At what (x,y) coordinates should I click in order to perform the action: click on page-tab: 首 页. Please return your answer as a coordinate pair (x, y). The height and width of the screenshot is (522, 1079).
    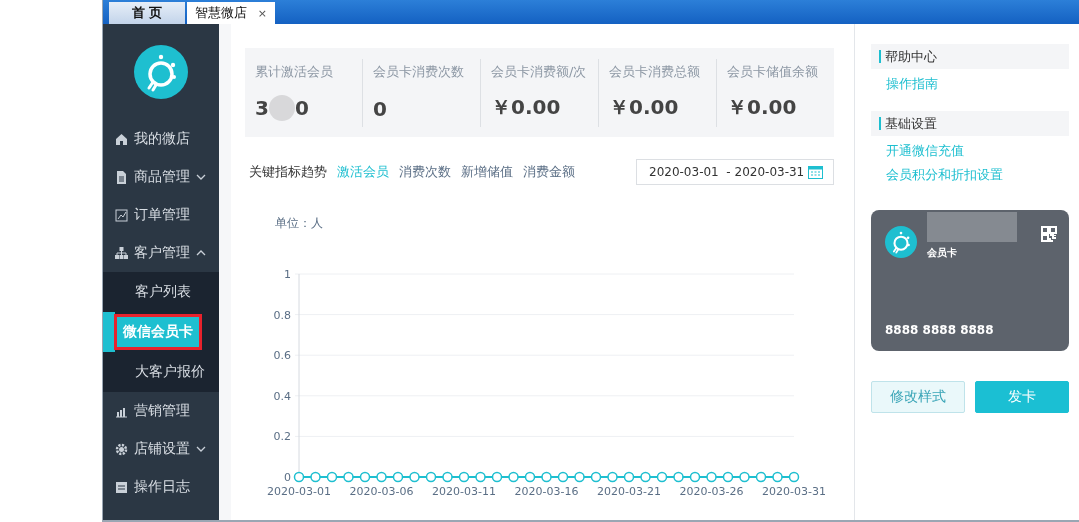
    Looking at the image, I should click on (147, 13).